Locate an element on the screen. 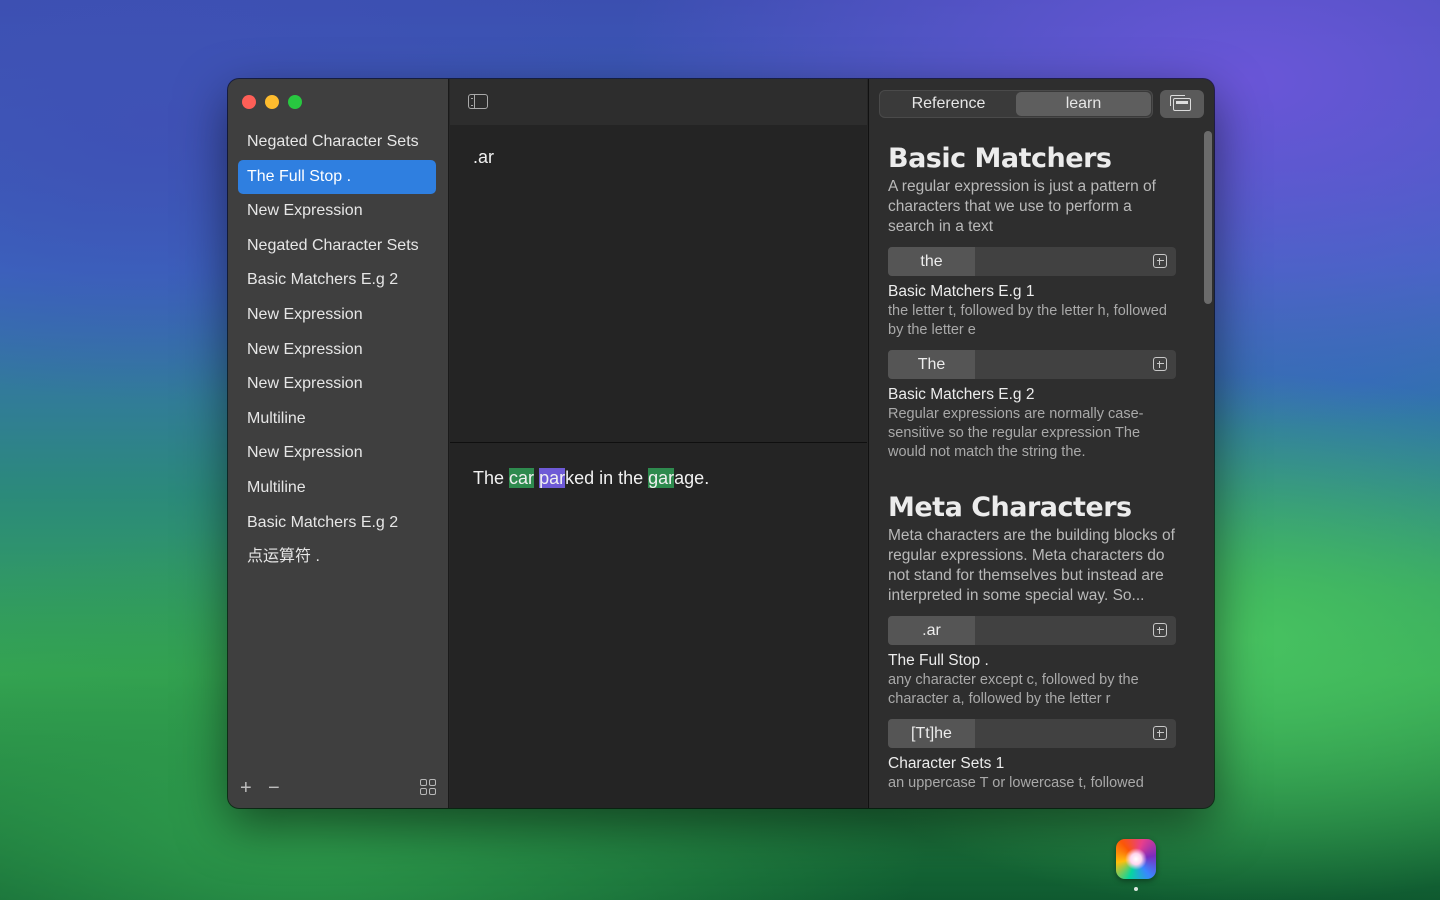 The width and height of the screenshot is (1440, 900). match-highlight: gar is located at coordinates (661, 478).